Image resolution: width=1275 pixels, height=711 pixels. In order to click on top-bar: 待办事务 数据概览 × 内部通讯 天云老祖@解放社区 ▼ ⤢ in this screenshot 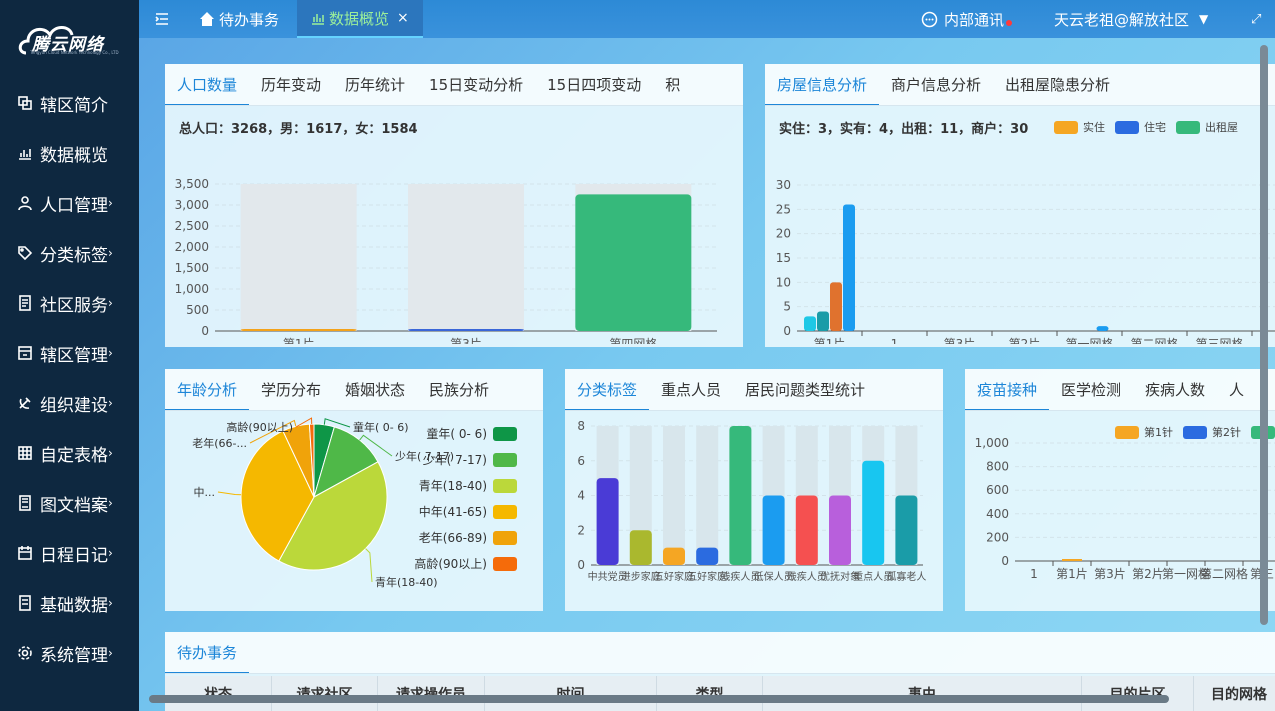, I will do `click(707, 19)`.